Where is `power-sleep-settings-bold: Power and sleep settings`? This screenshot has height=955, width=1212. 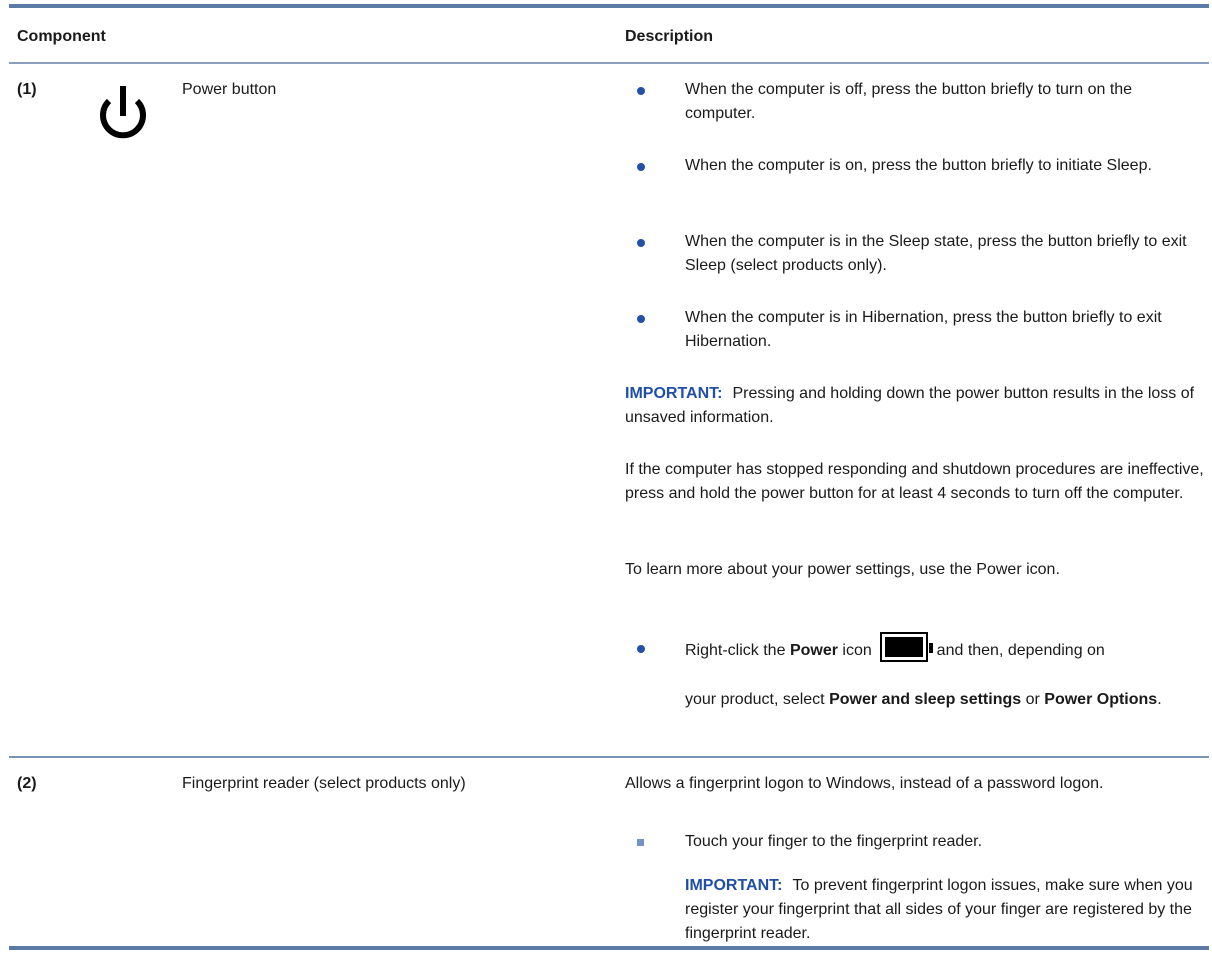
power-sleep-settings-bold: Power and sleep settings is located at coordinates (925, 699).